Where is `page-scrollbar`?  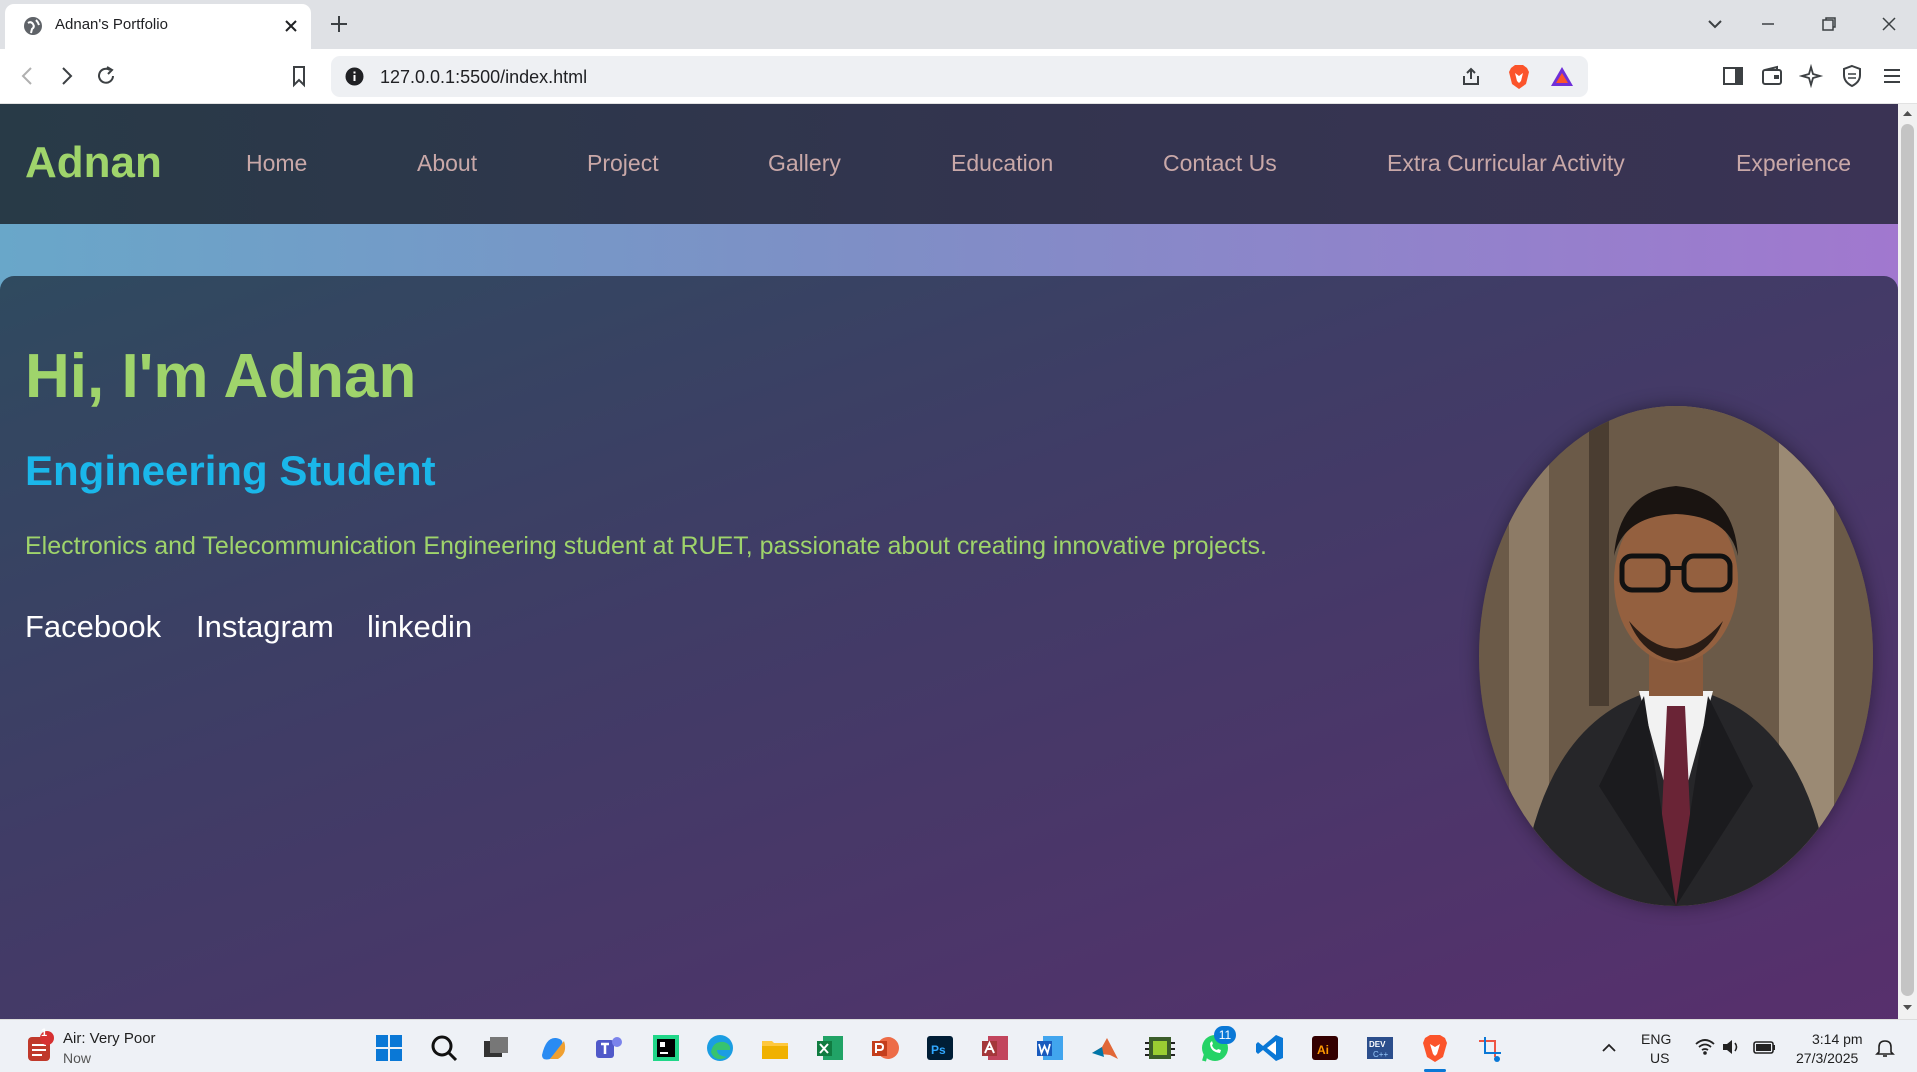 page-scrollbar is located at coordinates (1907, 561).